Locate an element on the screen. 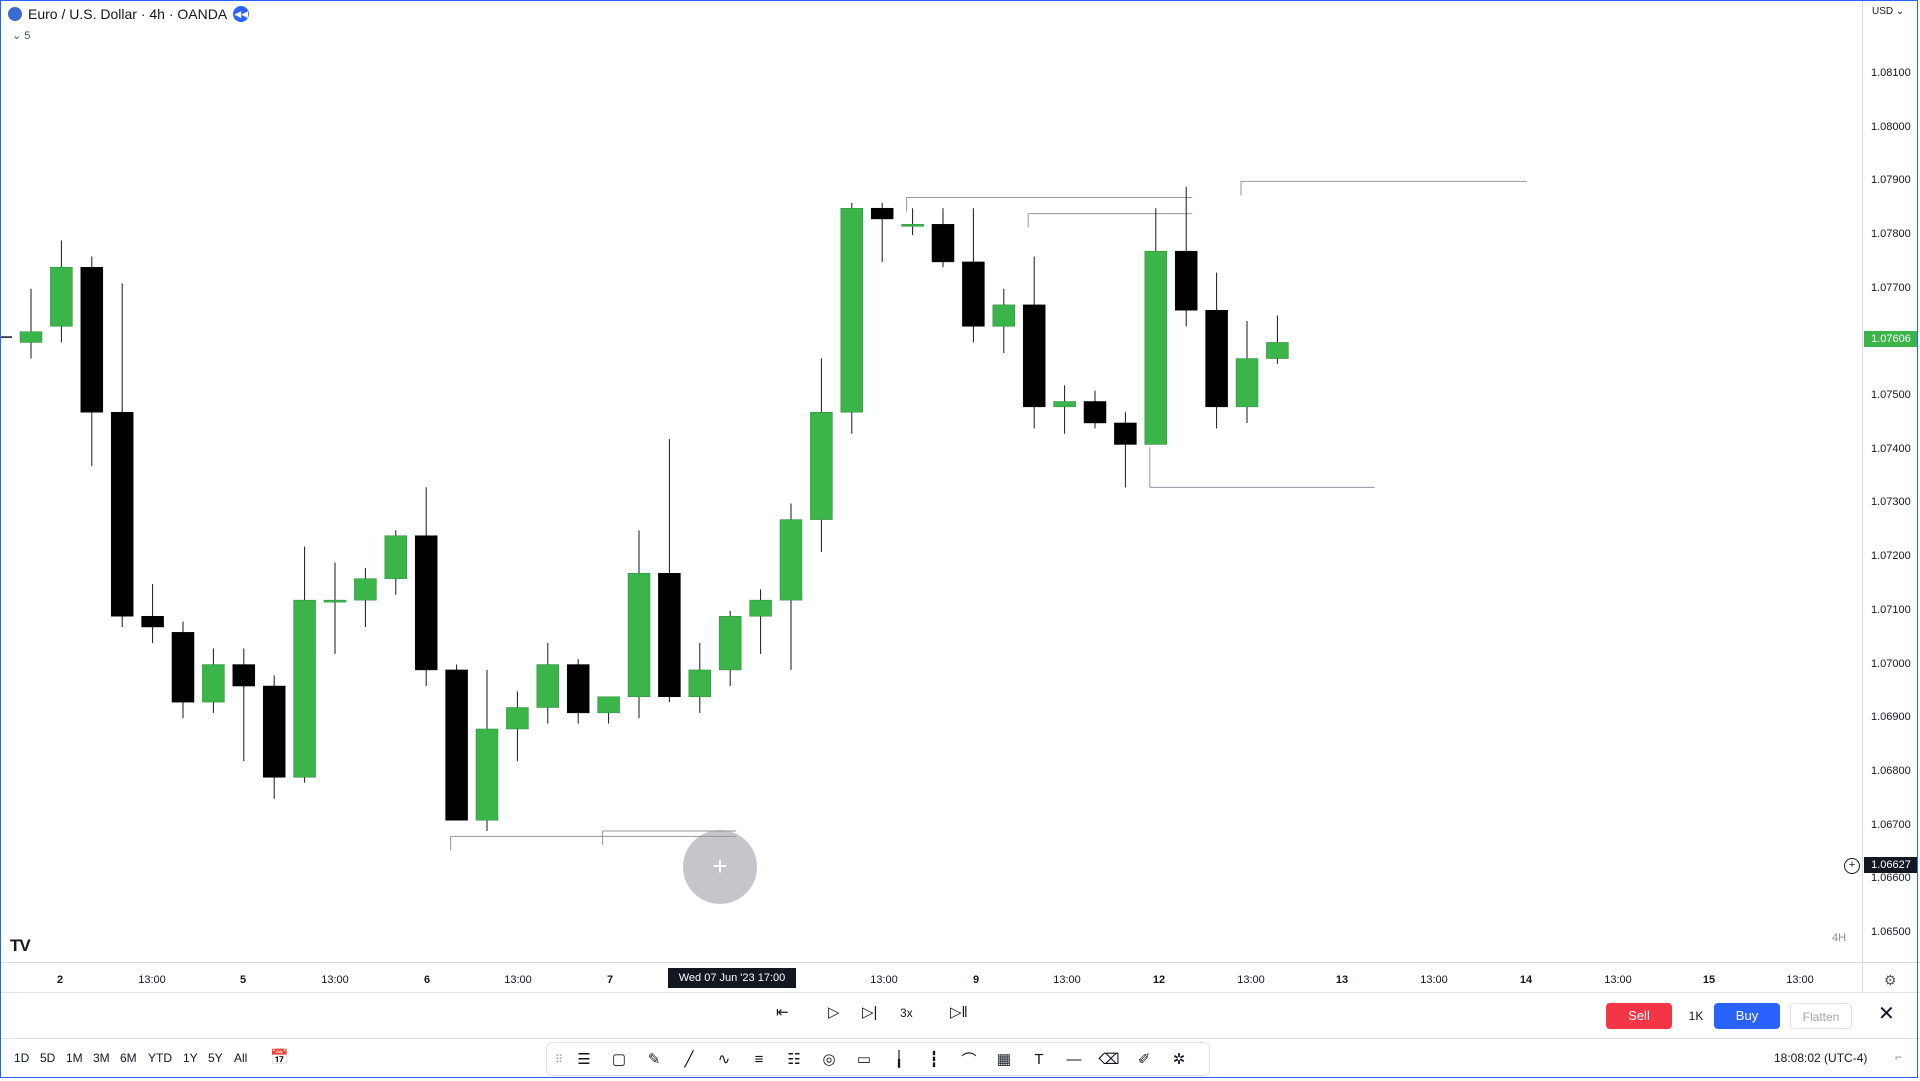 This screenshot has width=1920, height=1081. replay-speed: 3x is located at coordinates (906, 1013).